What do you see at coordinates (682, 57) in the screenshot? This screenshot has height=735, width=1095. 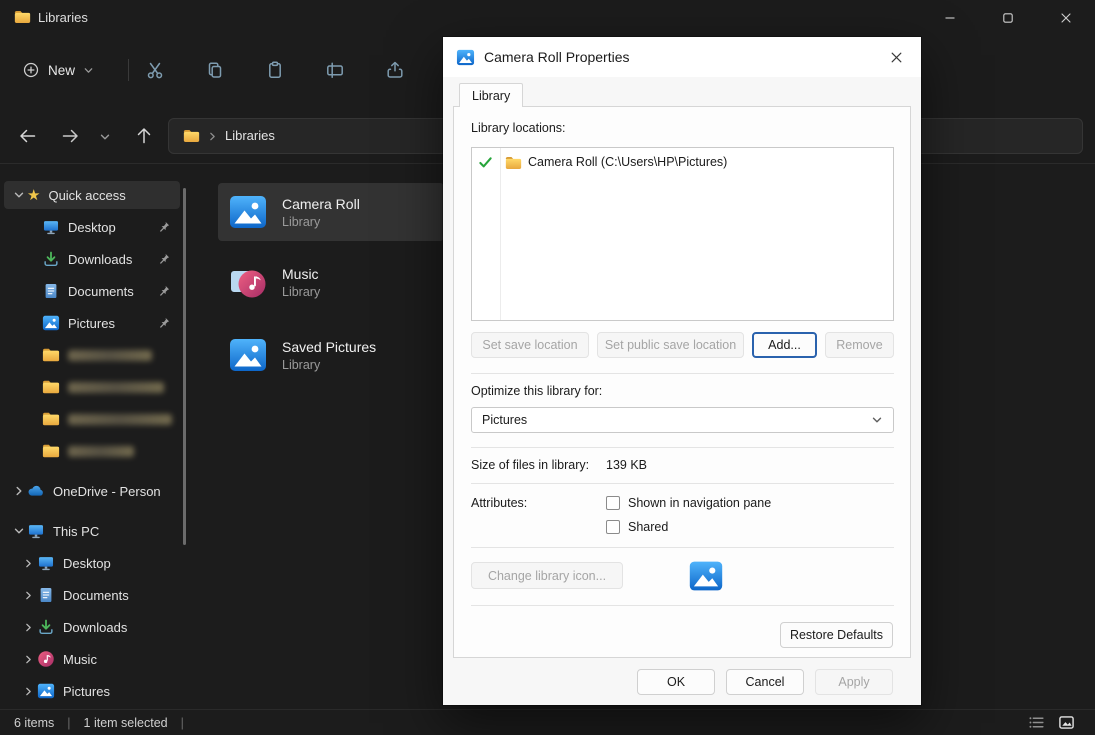 I see `dialog-titlebar: Camera Roll Properties` at bounding box center [682, 57].